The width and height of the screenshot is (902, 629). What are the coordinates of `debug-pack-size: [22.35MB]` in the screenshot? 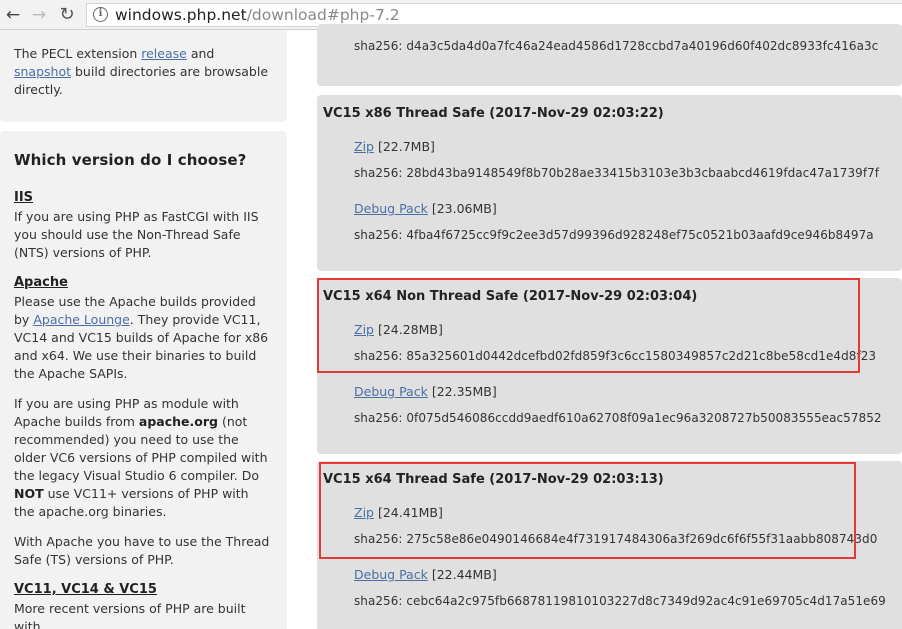 It's located at (464, 391).